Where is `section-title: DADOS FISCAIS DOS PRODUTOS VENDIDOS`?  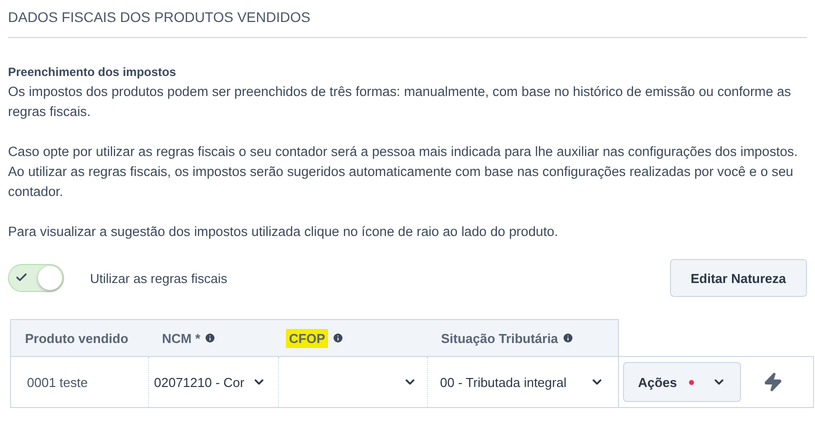 section-title: DADOS FISCAIS DOS PRODUTOS VENDIDOS is located at coordinates (407, 23).